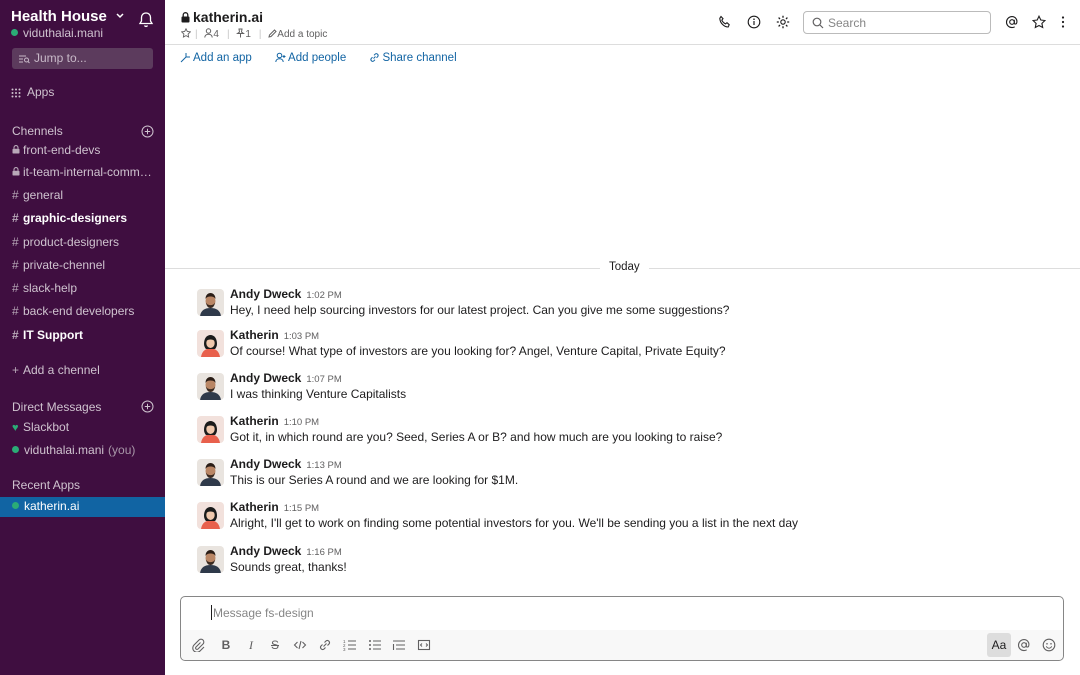 This screenshot has height=675, width=1080. Describe the element at coordinates (56, 407) in the screenshot. I see `direct-messages-section-title: Direct Messages` at that location.